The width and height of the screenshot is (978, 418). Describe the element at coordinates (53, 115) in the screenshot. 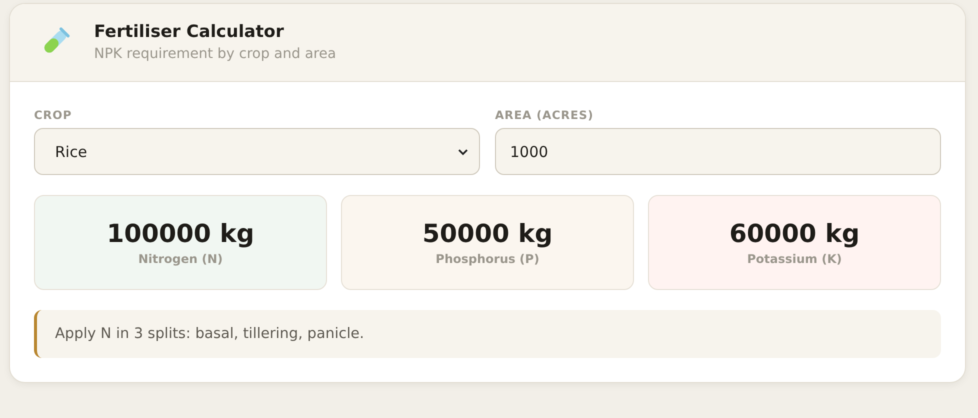

I see `field-label: CROP` at that location.